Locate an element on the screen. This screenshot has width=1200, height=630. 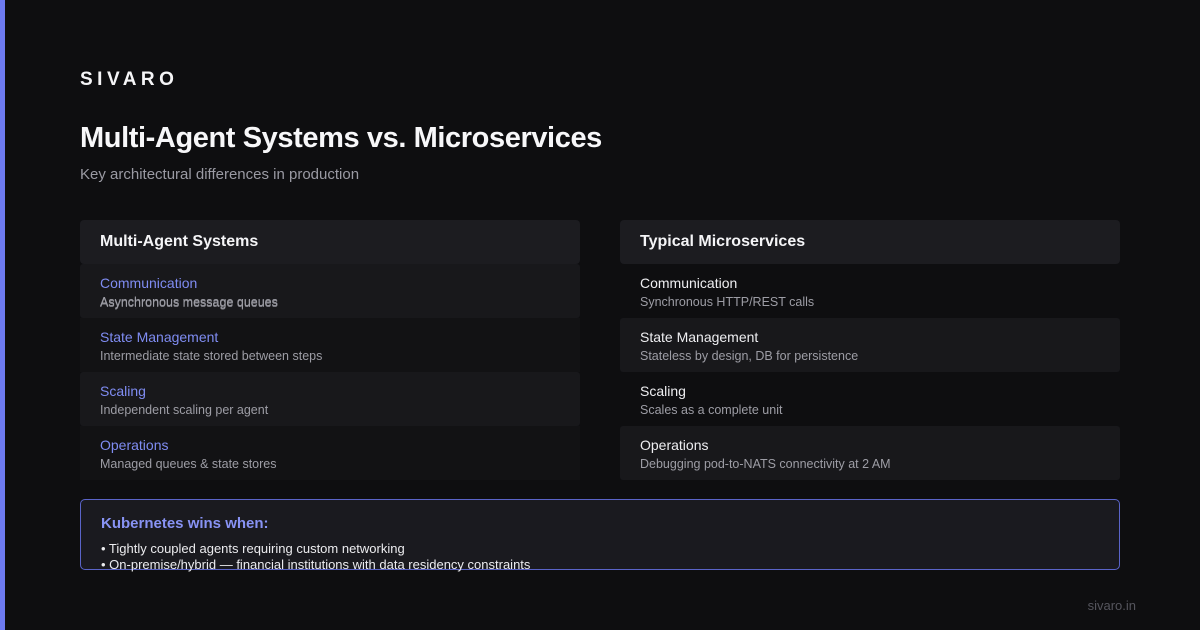
multi-agent-header: Multi-Agent Systems is located at coordinates (330, 242).